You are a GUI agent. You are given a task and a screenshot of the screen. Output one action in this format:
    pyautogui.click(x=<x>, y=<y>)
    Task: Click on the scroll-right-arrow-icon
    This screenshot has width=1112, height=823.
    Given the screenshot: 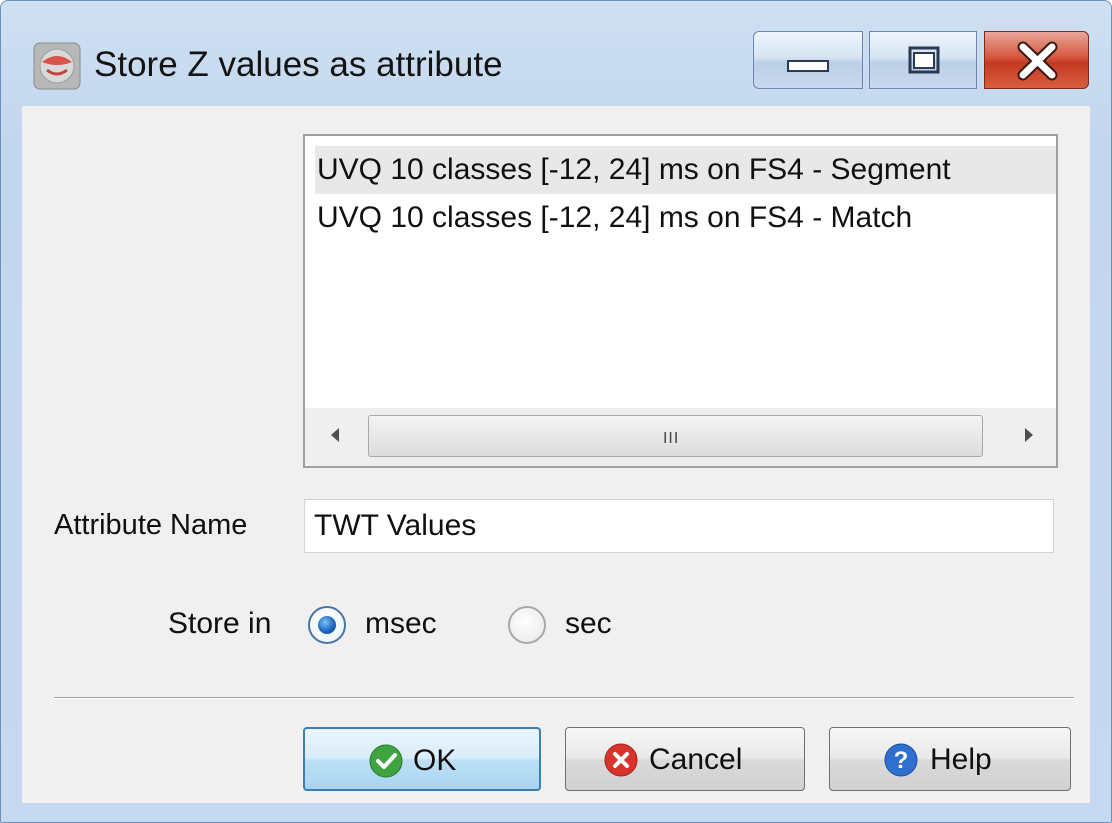 What is the action you would take?
    pyautogui.click(x=1029, y=435)
    